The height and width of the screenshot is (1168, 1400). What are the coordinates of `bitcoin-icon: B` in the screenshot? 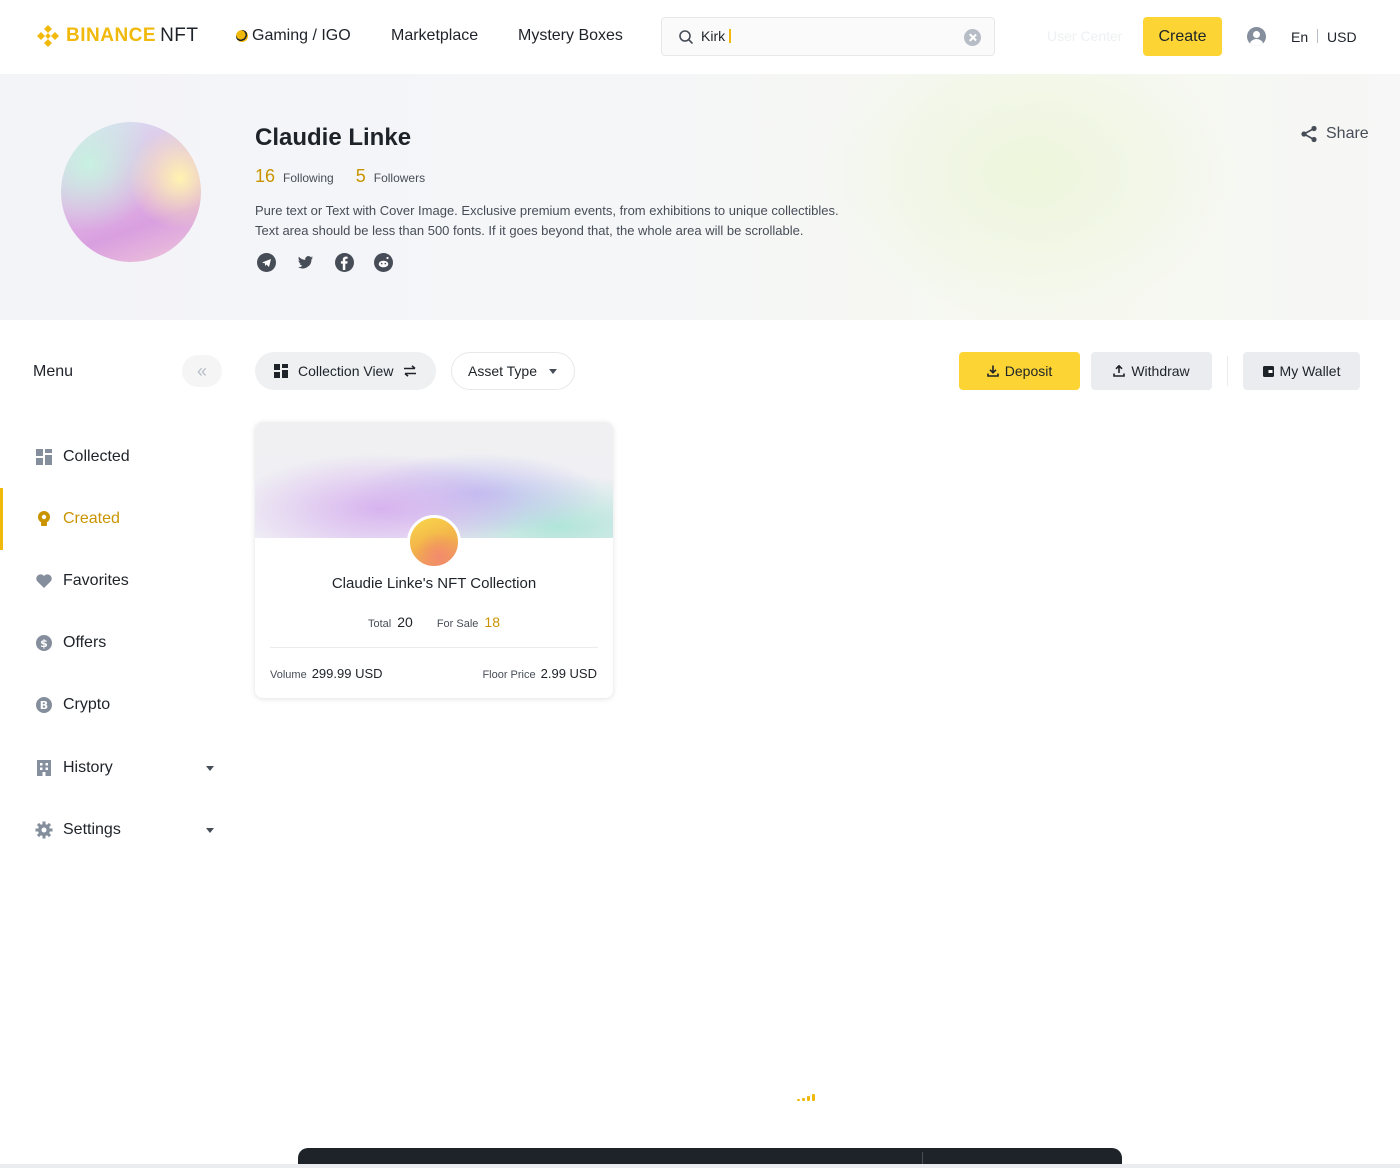 It's located at (44, 705).